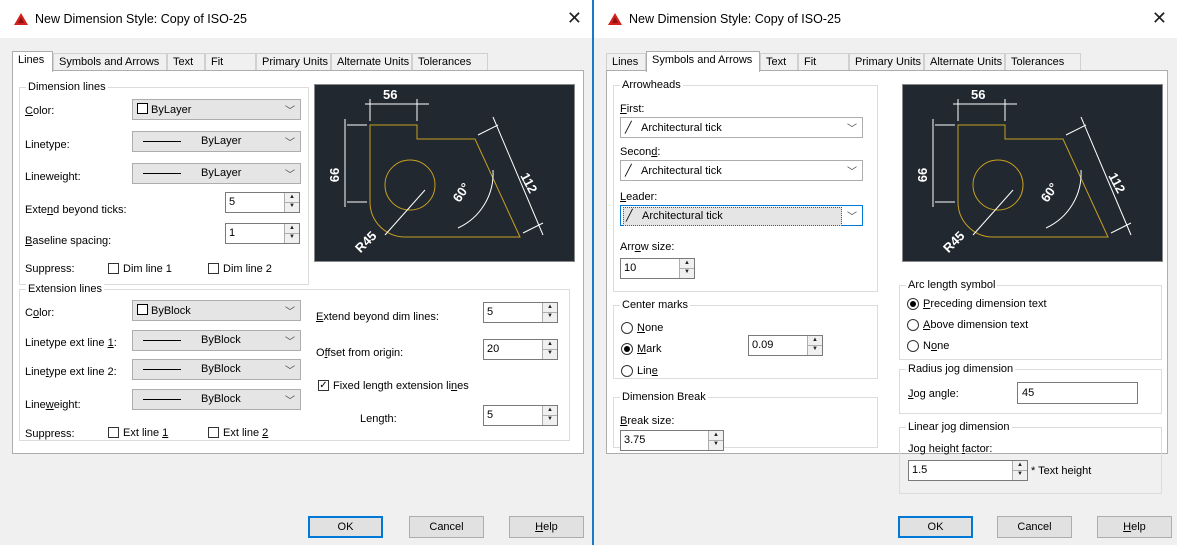 Image resolution: width=1177 pixels, height=545 pixels. What do you see at coordinates (741, 170) in the screenshot?
I see `second-arrow-select: ╱ Architectural tick ﹀` at bounding box center [741, 170].